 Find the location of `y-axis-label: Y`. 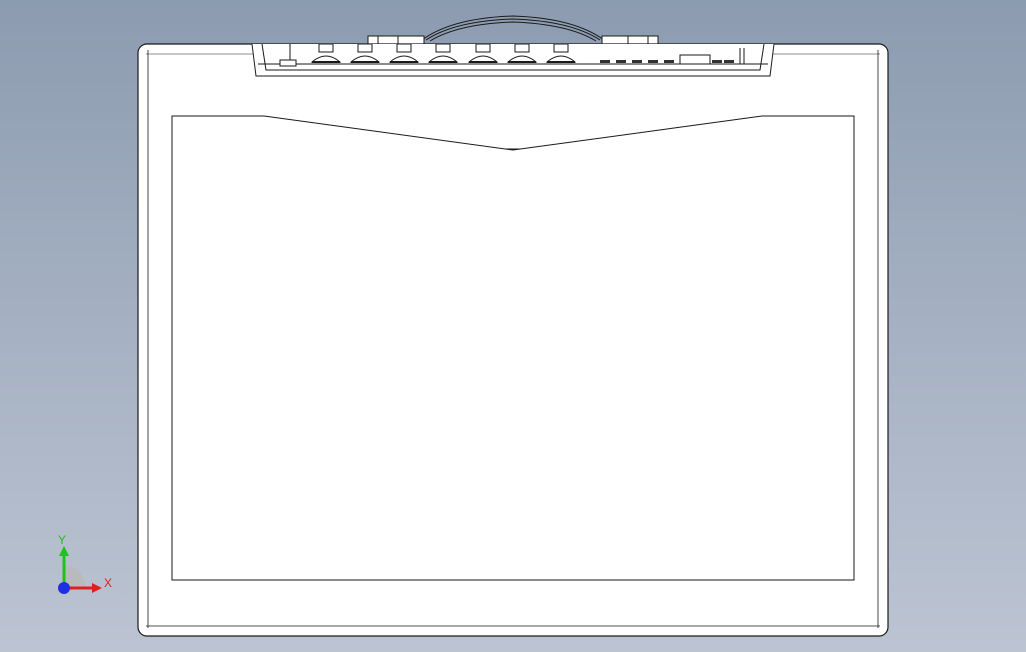

y-axis-label: Y is located at coordinates (62, 540).